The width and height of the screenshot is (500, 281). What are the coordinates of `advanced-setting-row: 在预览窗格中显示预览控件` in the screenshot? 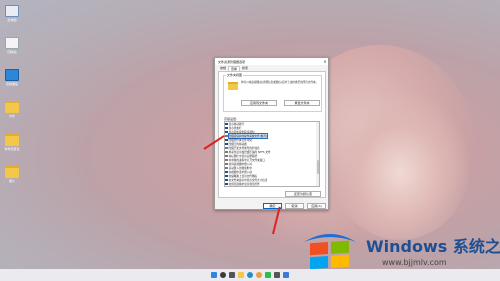 It's located at (272, 184).